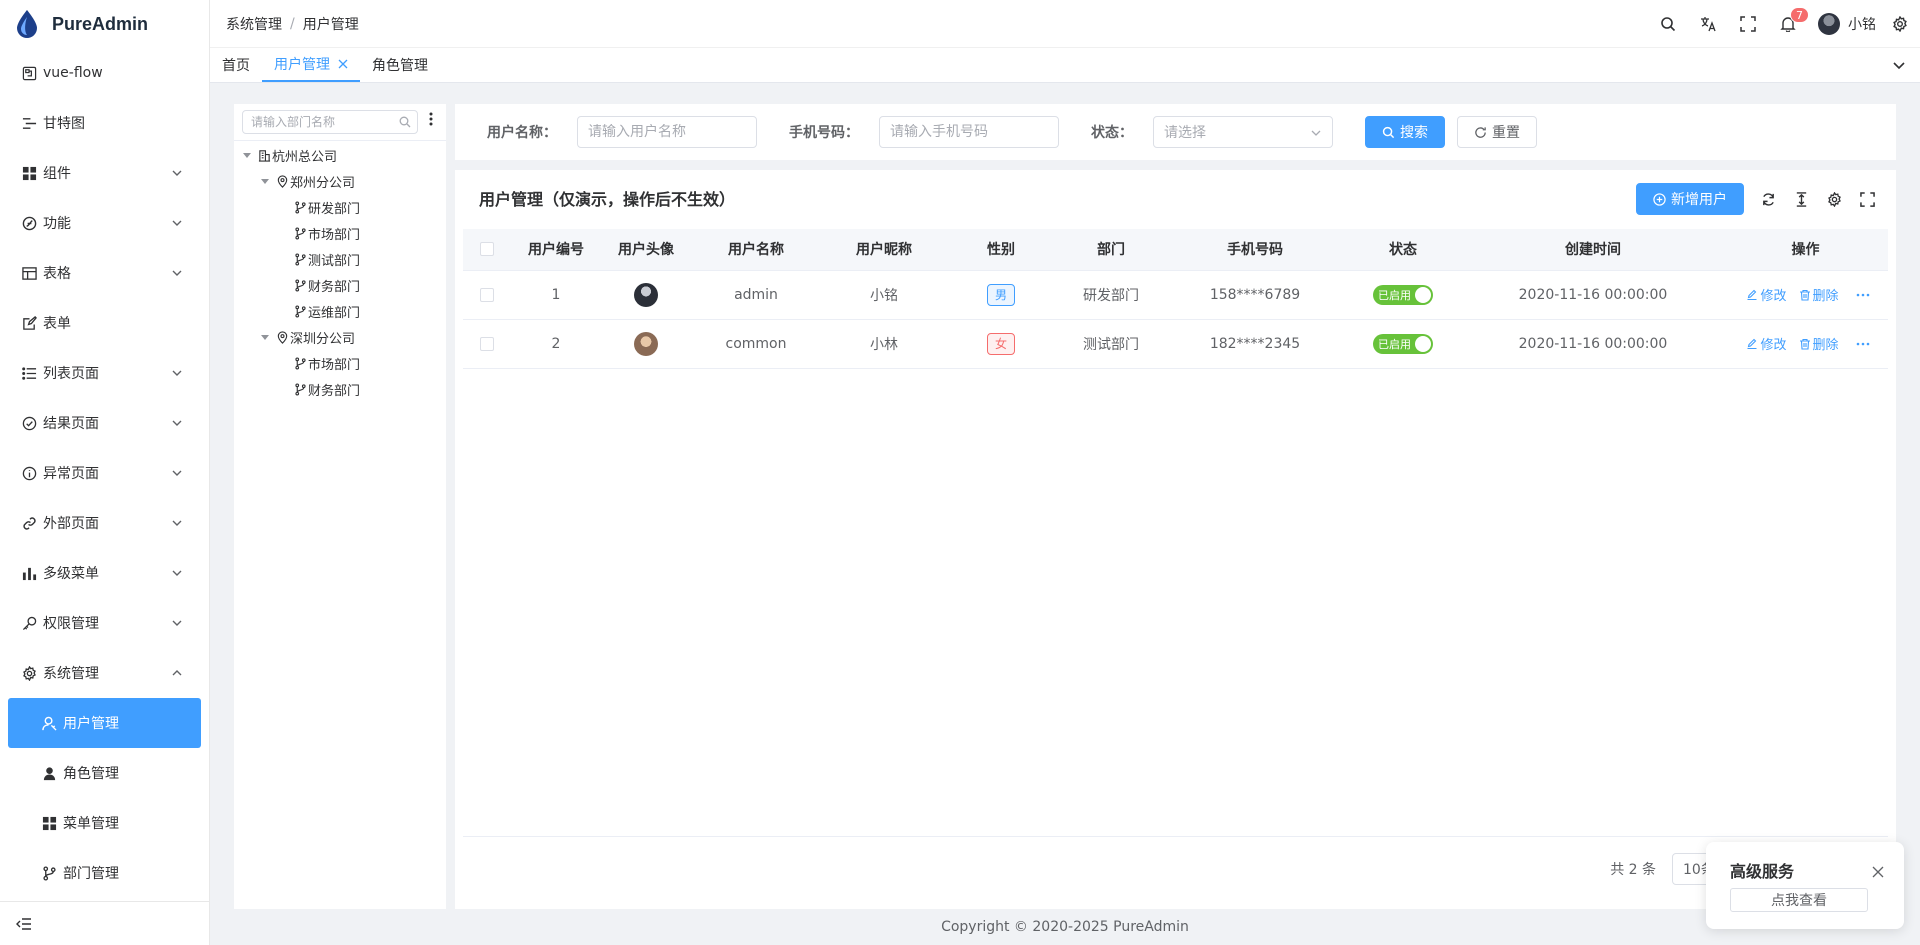 The width and height of the screenshot is (1920, 945). What do you see at coordinates (104, 673) in the screenshot?
I see `sidebar-item: 系统管理` at bounding box center [104, 673].